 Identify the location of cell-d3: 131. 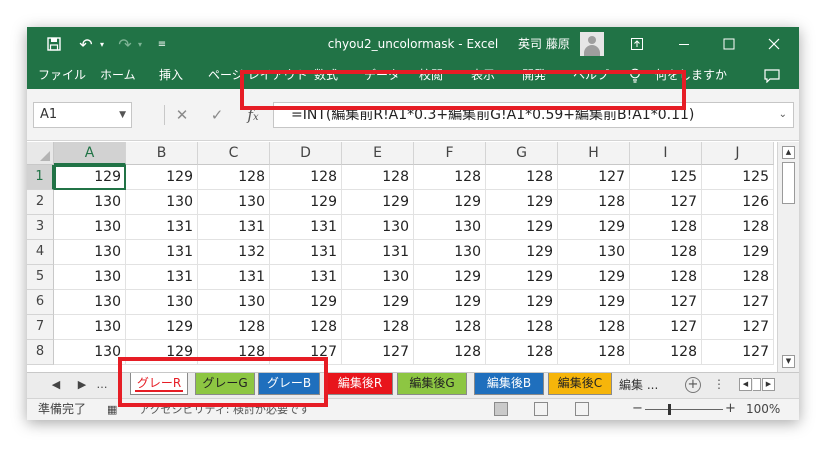
(306, 227).